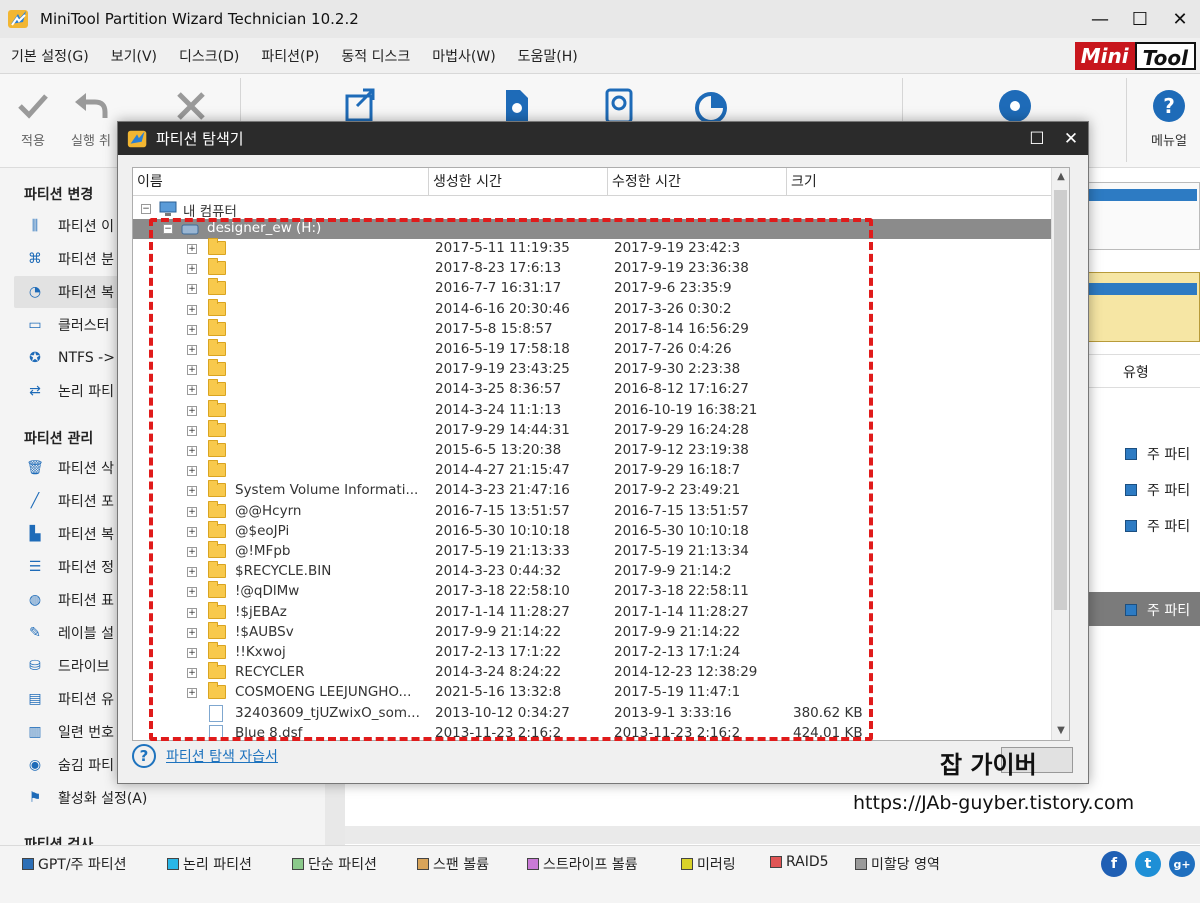  What do you see at coordinates (593, 329) in the screenshot?
I see `folder-row: +2017-5-8 15:8:57 2017-8-14 16:56:29` at bounding box center [593, 329].